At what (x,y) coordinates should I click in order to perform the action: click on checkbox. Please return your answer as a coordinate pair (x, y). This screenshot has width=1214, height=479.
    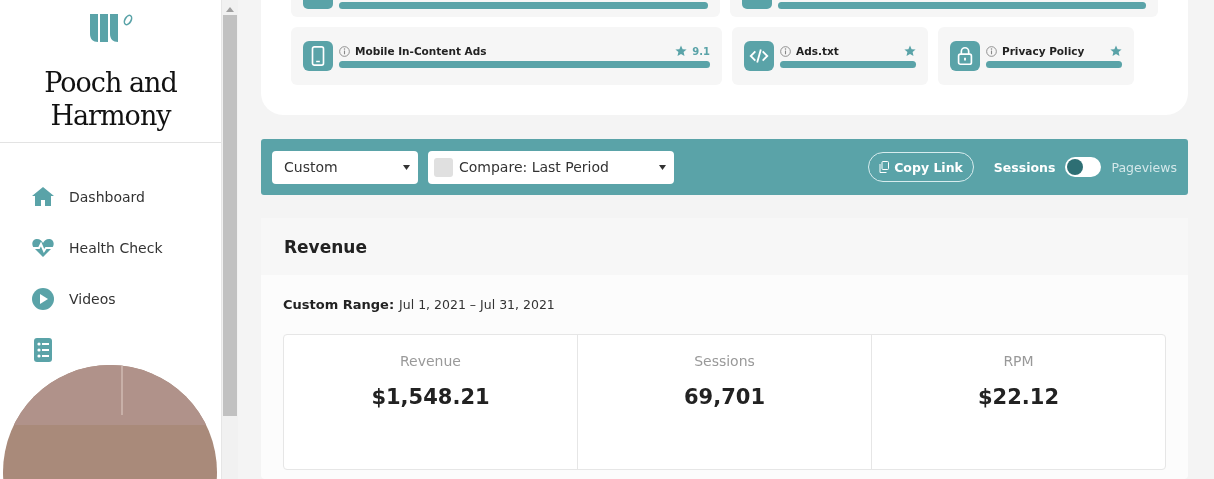
    Looking at the image, I should click on (443, 167).